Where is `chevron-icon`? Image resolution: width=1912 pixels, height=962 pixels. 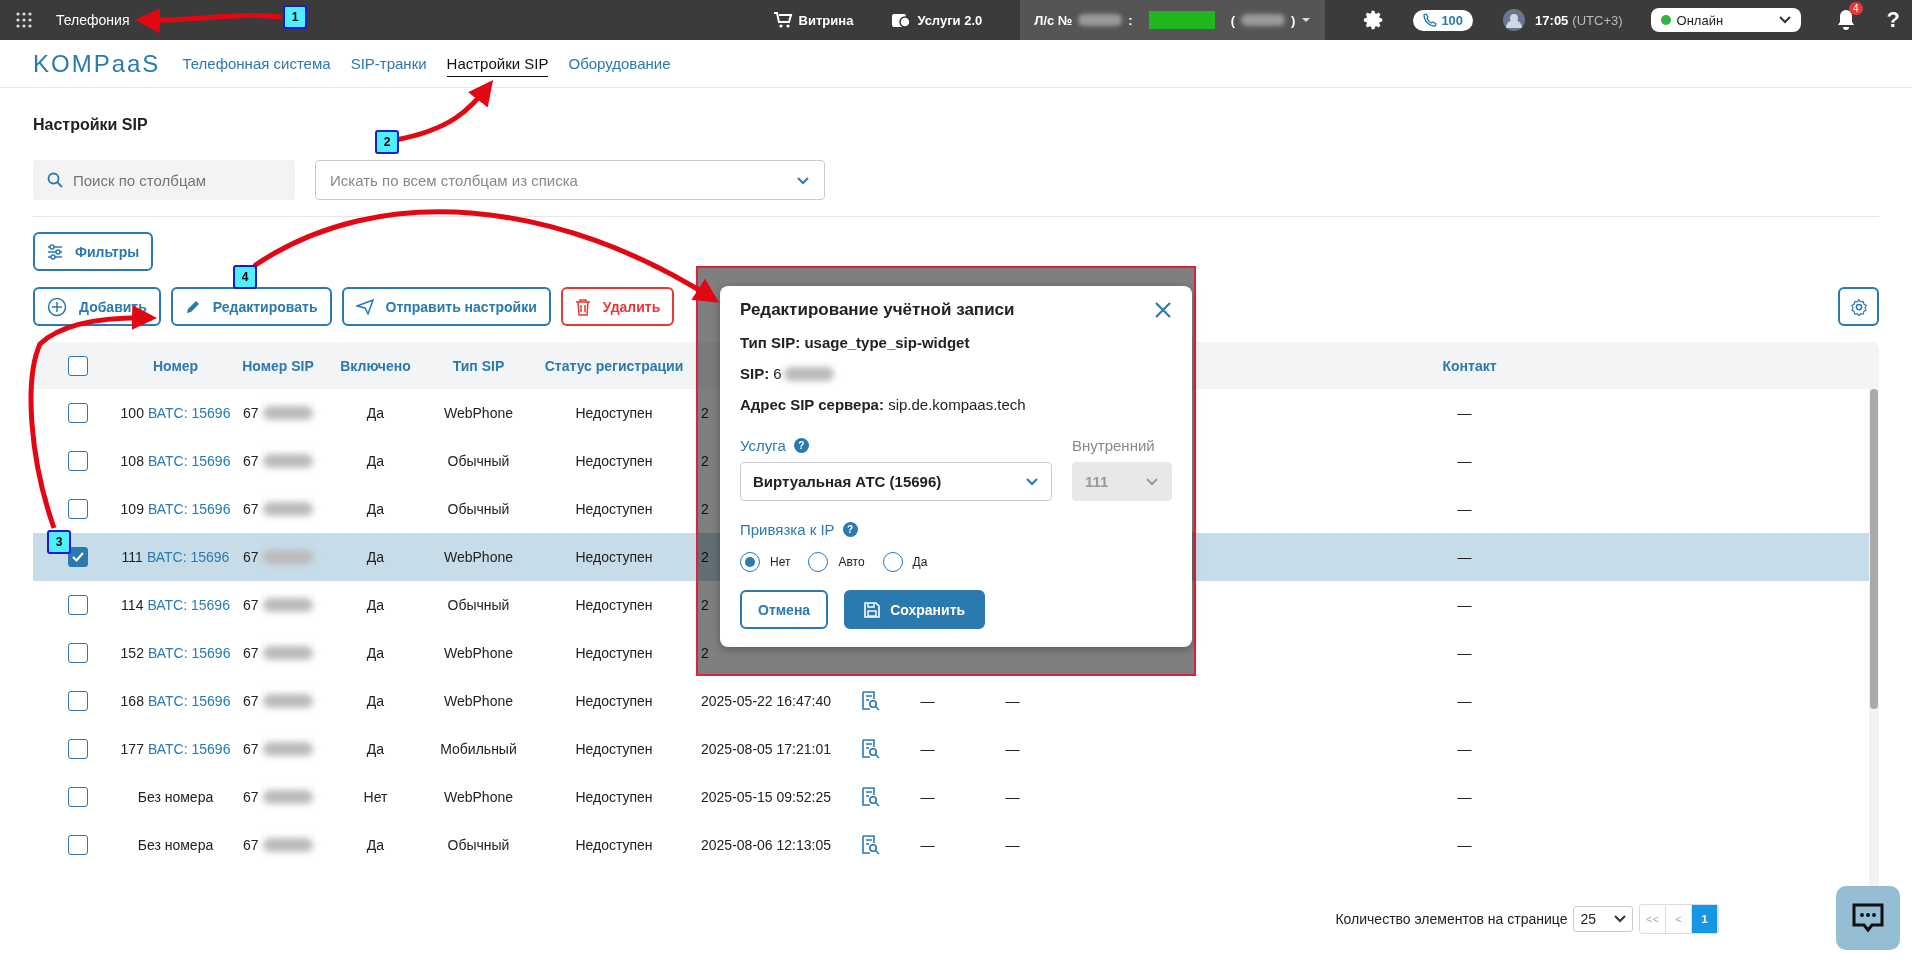
chevron-icon is located at coordinates (1032, 481).